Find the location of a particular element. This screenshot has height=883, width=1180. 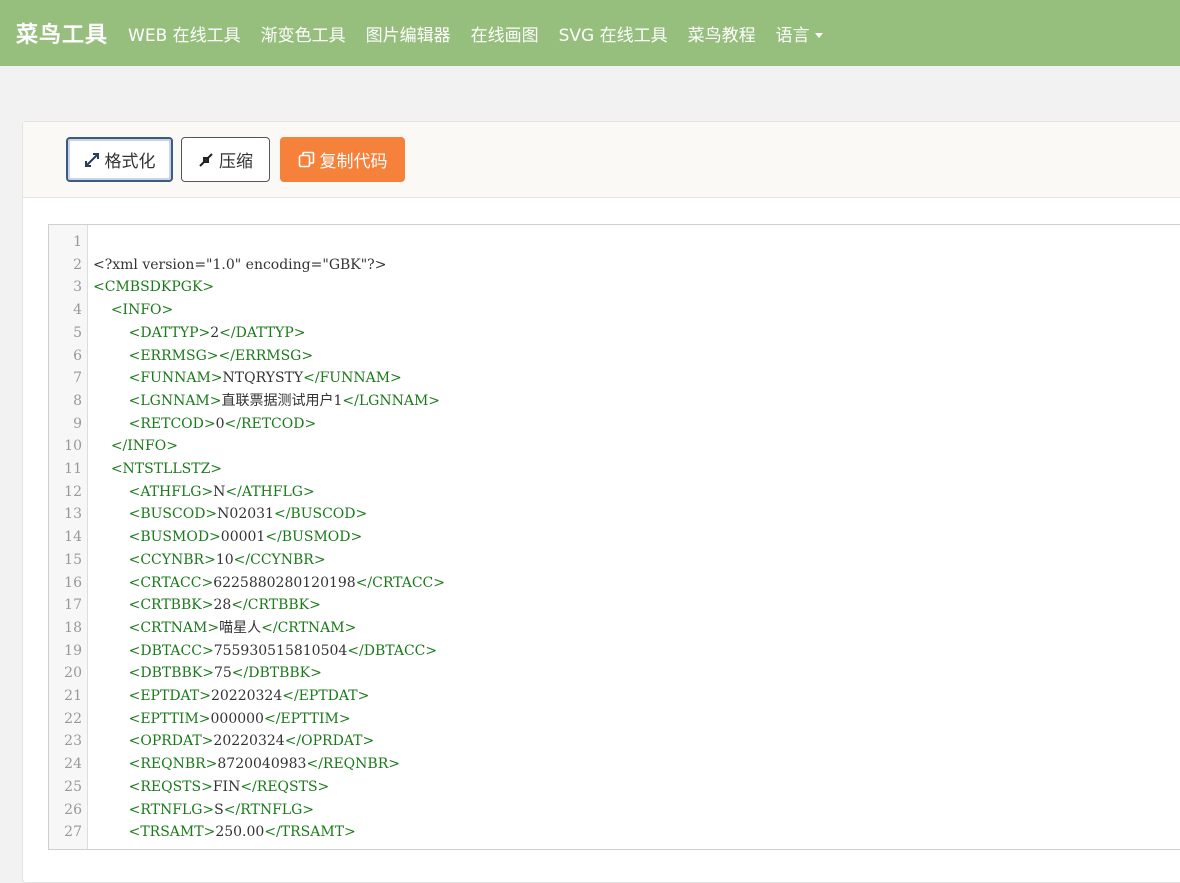

compress-button: 压缩 is located at coordinates (225, 159).